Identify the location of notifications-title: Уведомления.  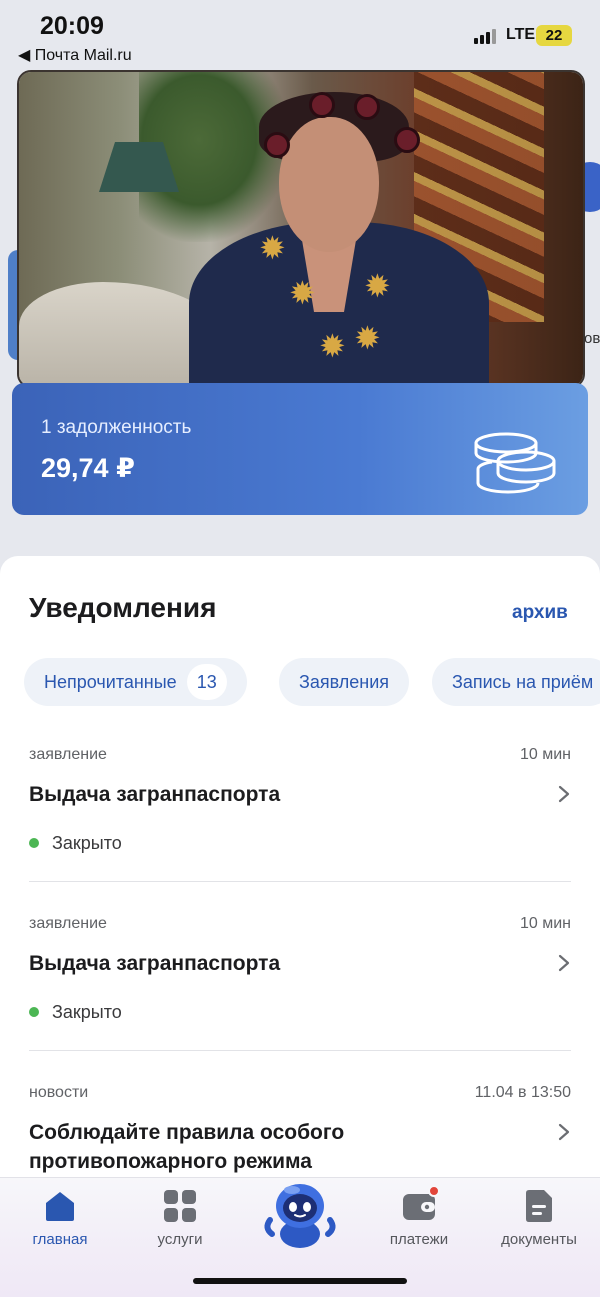
(123, 607).